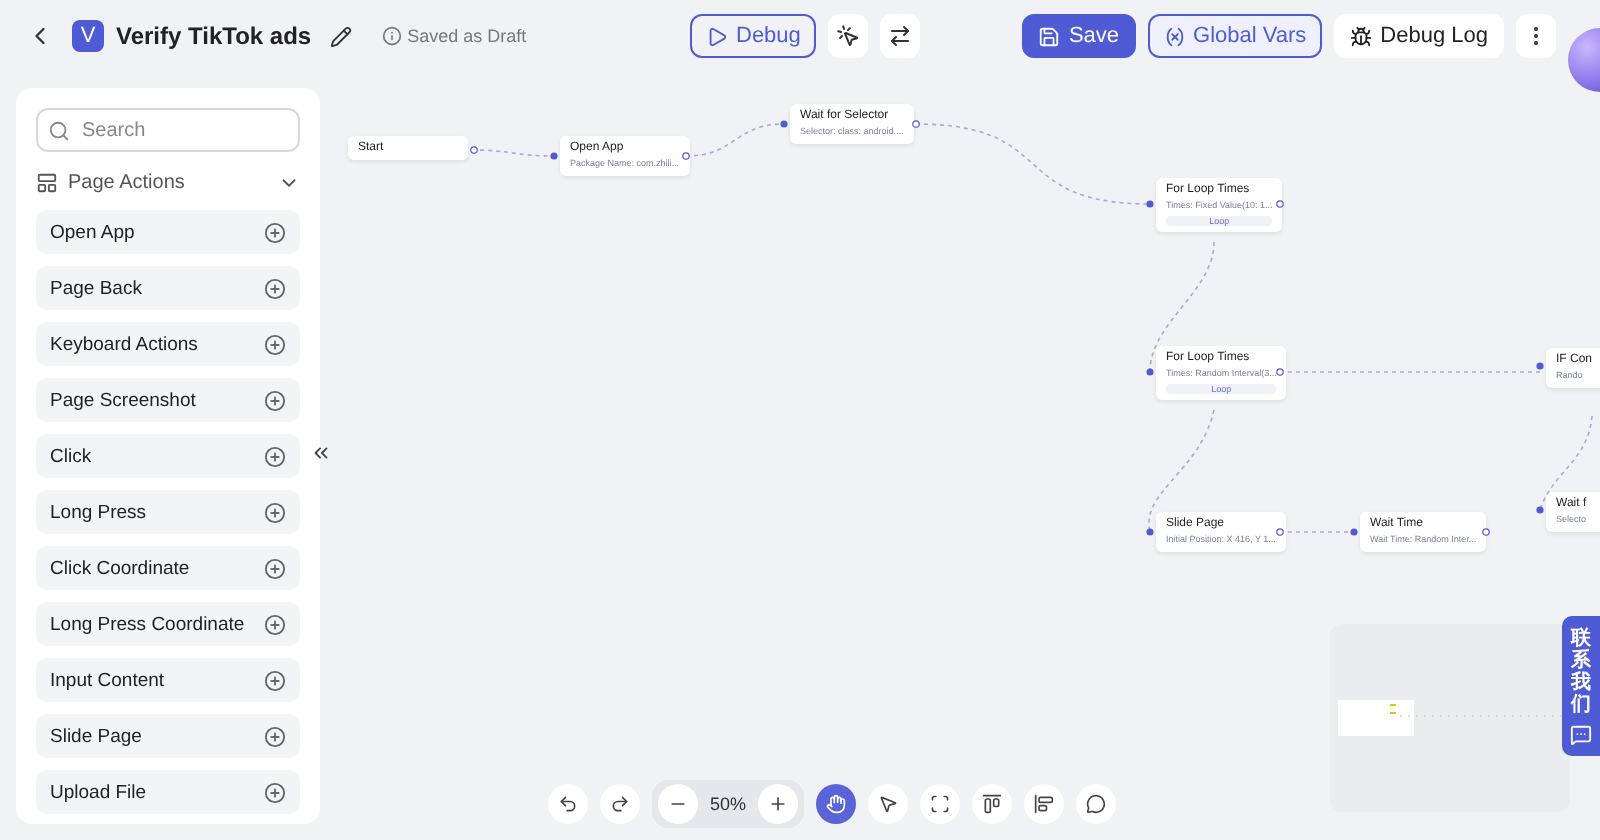 Image resolution: width=1600 pixels, height=840 pixels. What do you see at coordinates (753, 36) in the screenshot?
I see `debug-button: Debug` at bounding box center [753, 36].